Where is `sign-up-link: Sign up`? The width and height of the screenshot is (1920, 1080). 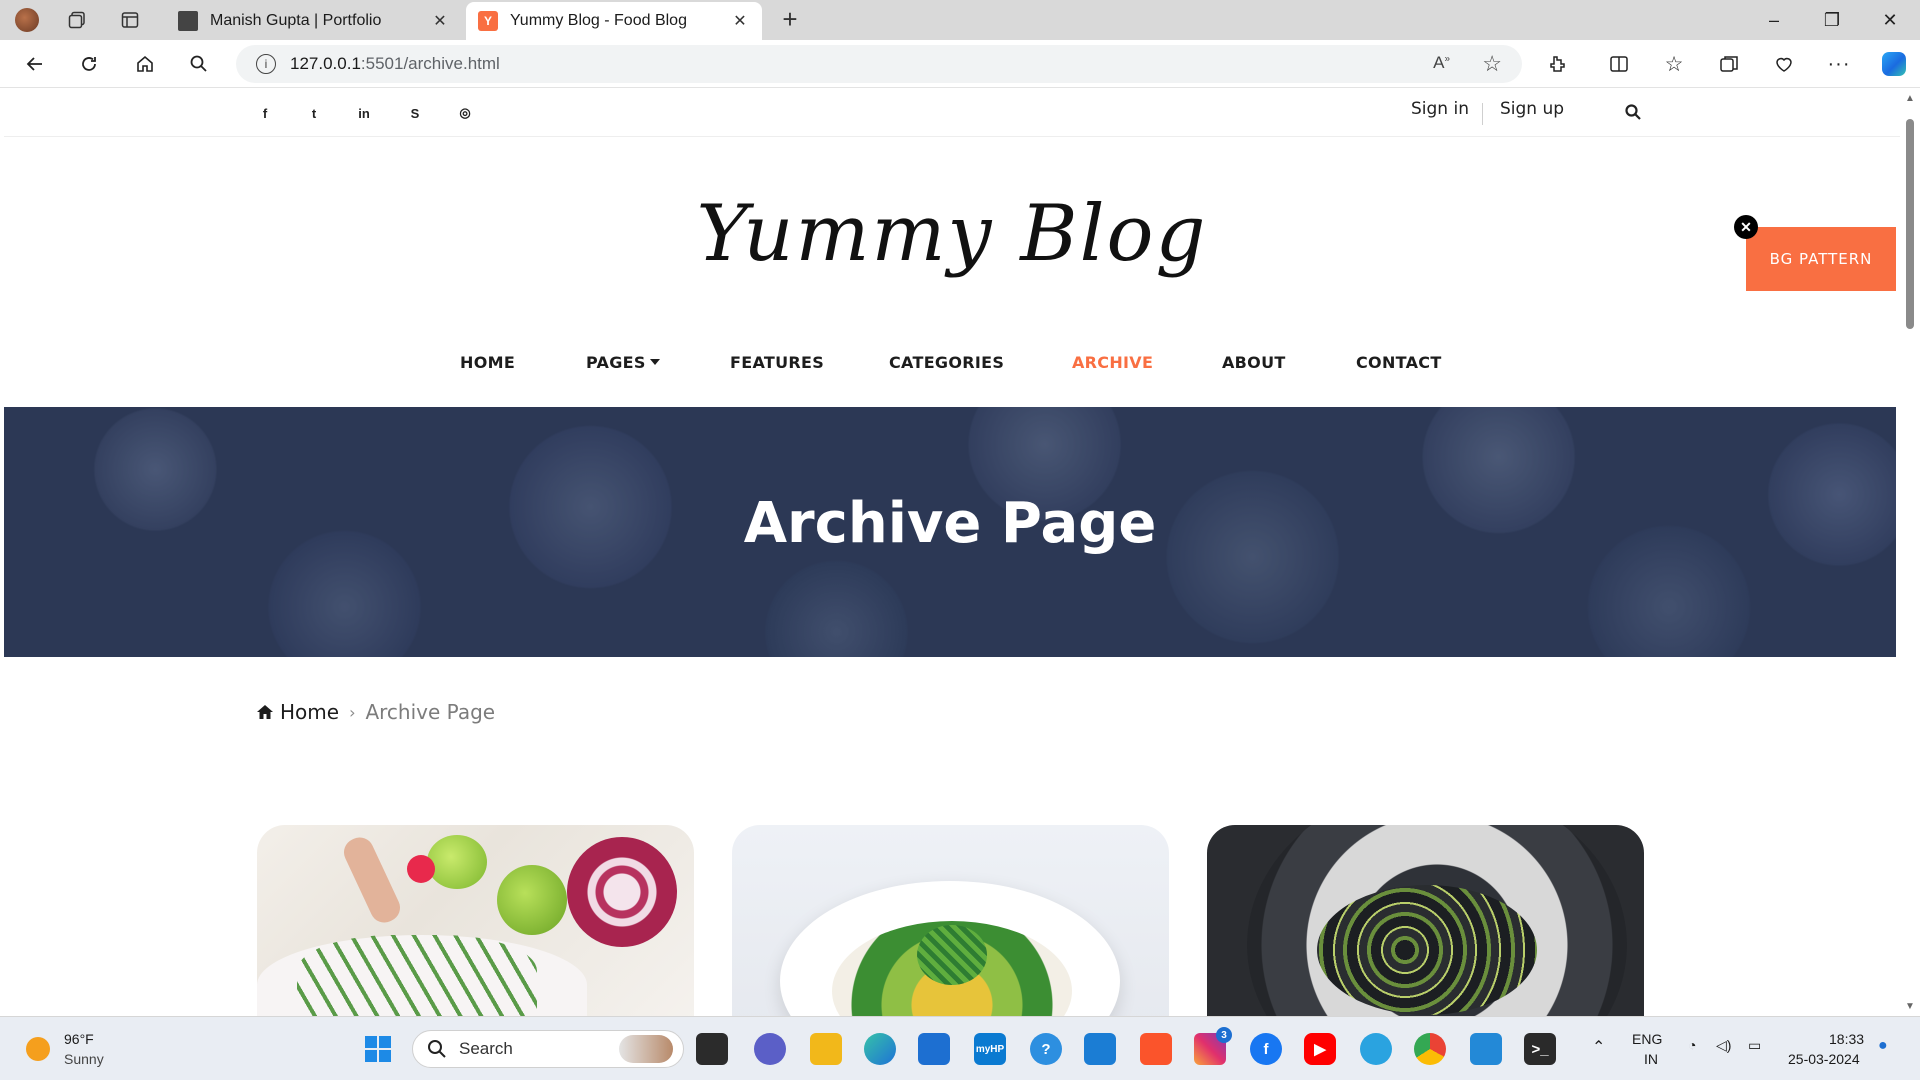
sign-up-link: Sign up is located at coordinates (1532, 109).